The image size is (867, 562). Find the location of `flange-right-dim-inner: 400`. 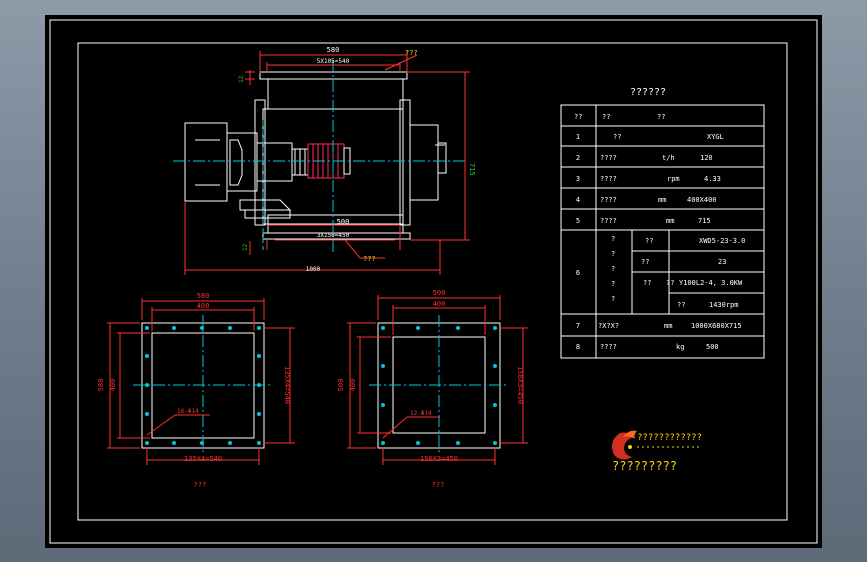

flange-right-dim-inner: 400 is located at coordinates (439, 304).